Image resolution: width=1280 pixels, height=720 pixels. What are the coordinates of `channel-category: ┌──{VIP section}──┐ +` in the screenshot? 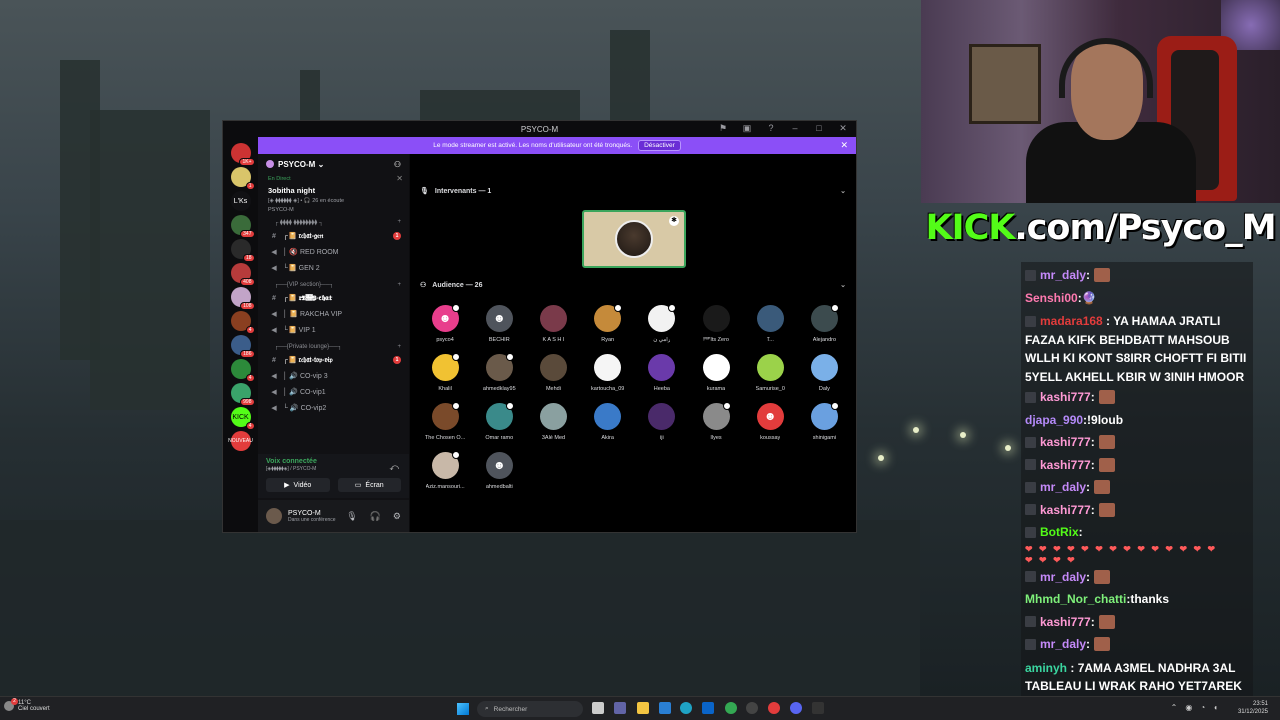 It's located at (333, 283).